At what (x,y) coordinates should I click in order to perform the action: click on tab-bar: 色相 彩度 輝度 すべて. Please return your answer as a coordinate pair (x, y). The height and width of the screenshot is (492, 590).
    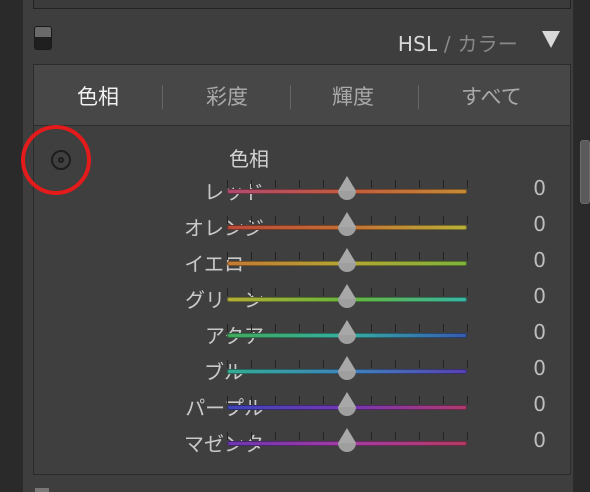
    Looking at the image, I should click on (302, 95).